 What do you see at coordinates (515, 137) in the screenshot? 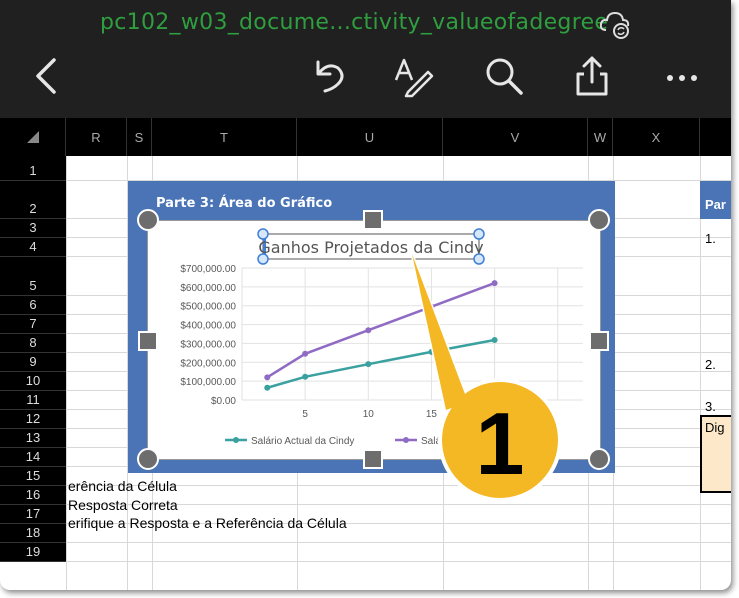
I see `column-header-v: V` at bounding box center [515, 137].